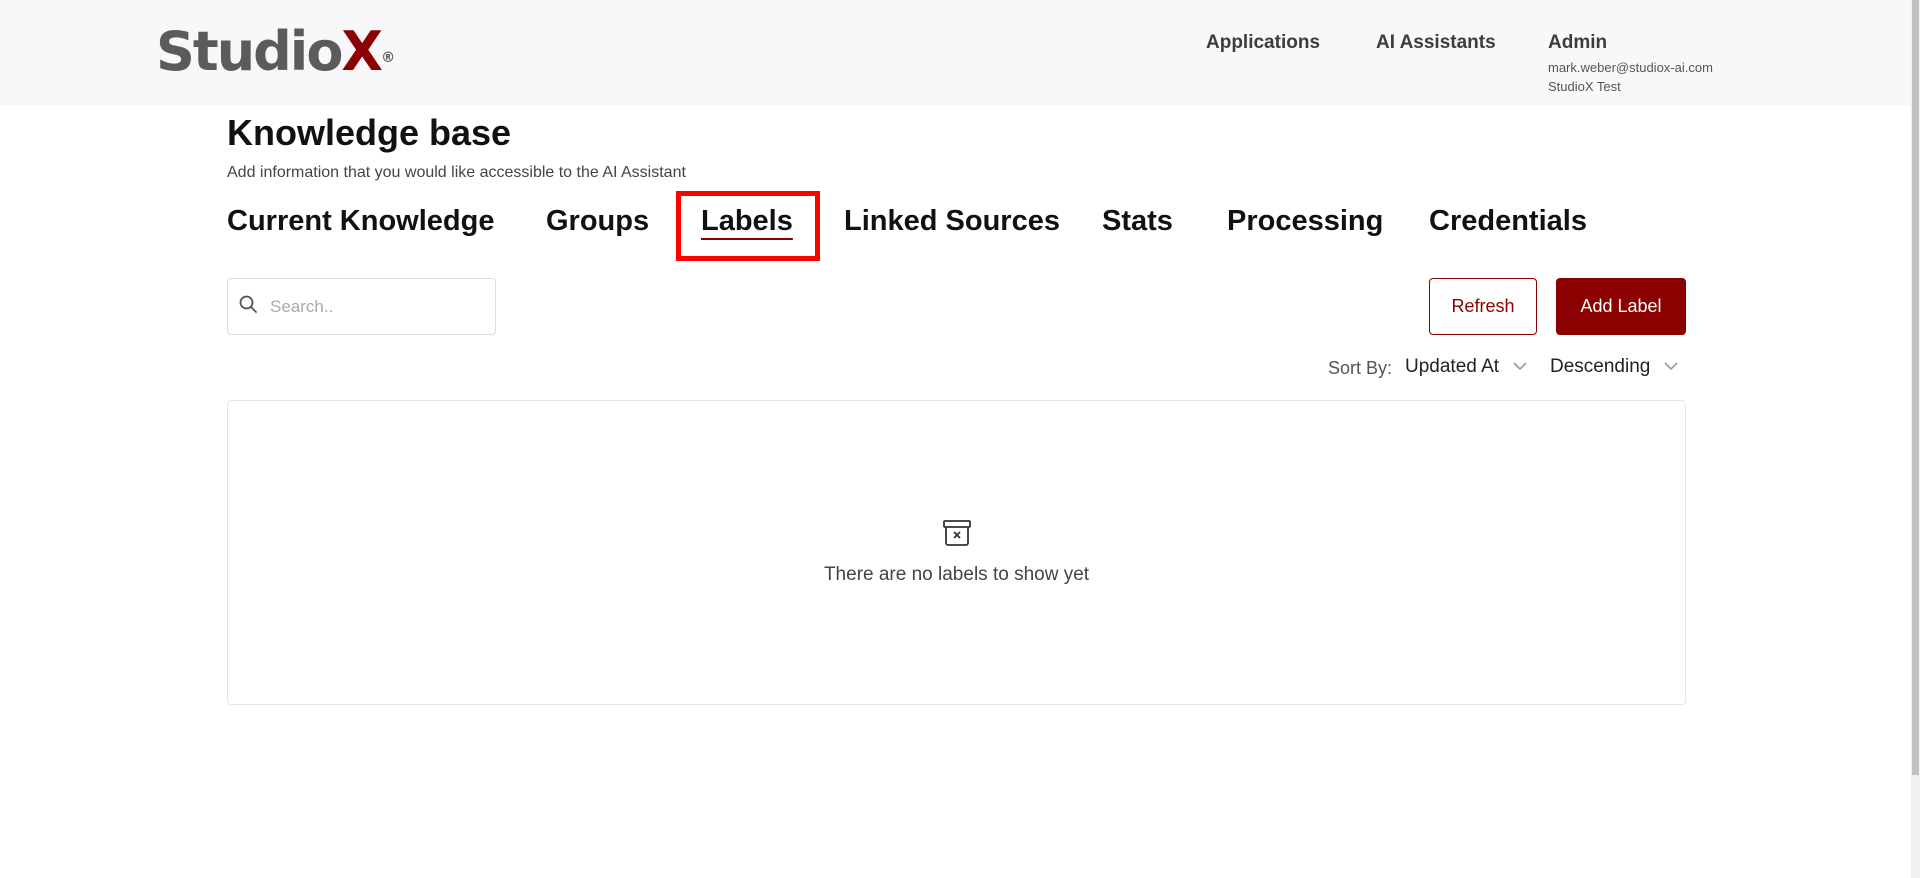 This screenshot has width=1920, height=878. What do you see at coordinates (1360, 368) in the screenshot?
I see `sort-by-label: Sort By:` at bounding box center [1360, 368].